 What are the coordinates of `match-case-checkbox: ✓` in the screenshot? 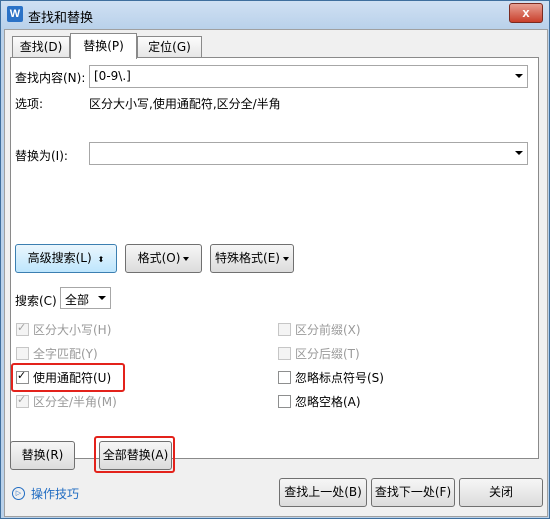 It's located at (22, 328).